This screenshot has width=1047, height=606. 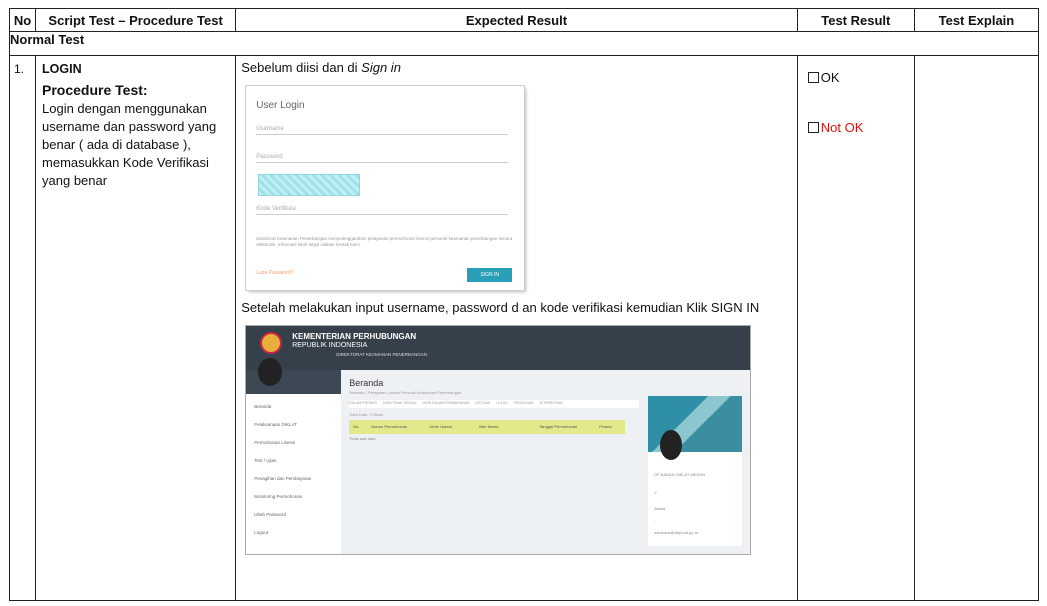 What do you see at coordinates (676, 532) in the screenshot?
I see `profile-email: someone@dephub.go.id` at bounding box center [676, 532].